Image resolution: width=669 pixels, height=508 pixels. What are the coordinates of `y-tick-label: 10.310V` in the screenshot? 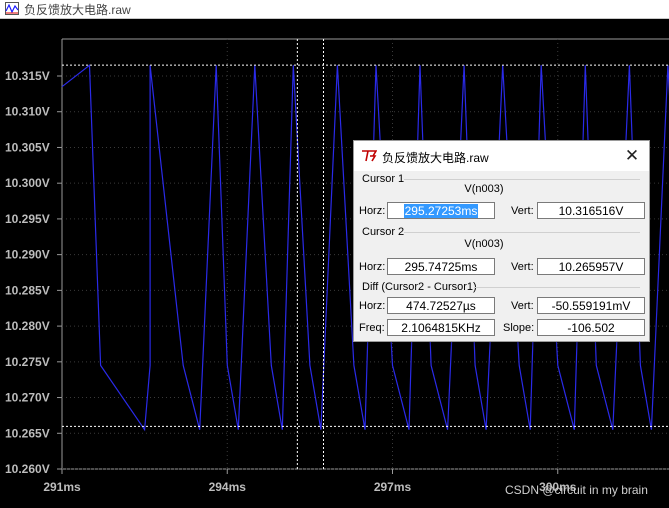 It's located at (27, 112).